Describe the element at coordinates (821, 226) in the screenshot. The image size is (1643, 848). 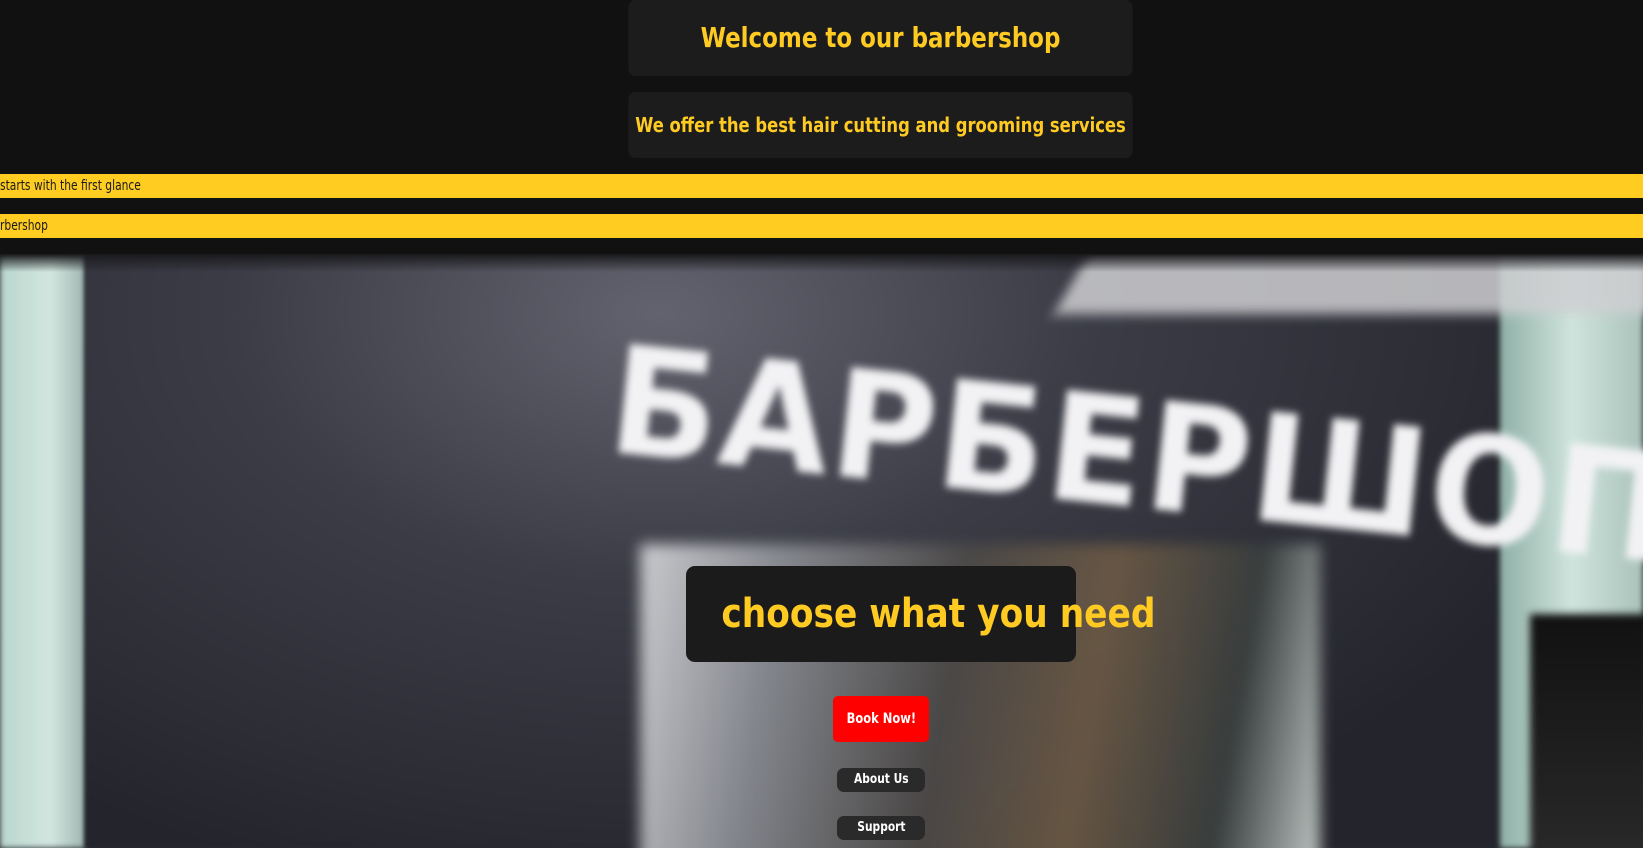
I see `marquee-ticker: rbershop` at that location.